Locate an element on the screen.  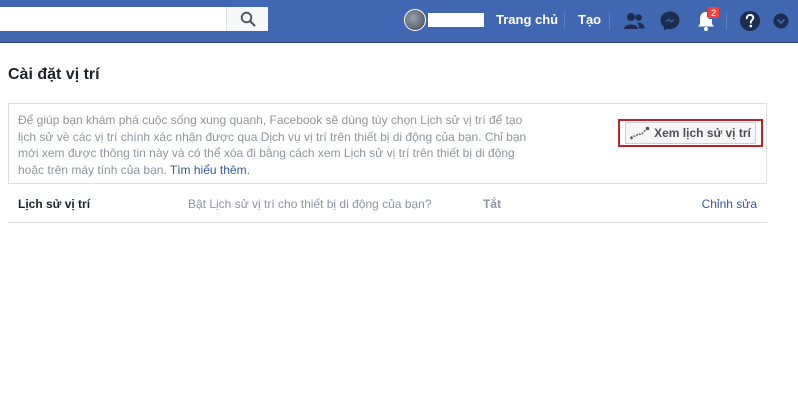
nav-create-link: Tạo is located at coordinates (589, 19).